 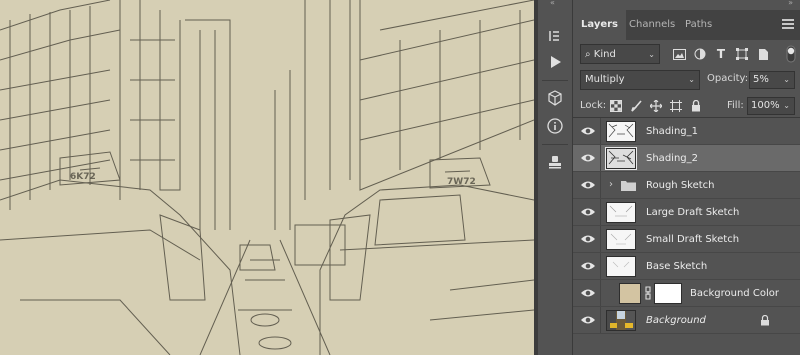 I want to click on blend-mode-value: Multiply, so click(x=605, y=79).